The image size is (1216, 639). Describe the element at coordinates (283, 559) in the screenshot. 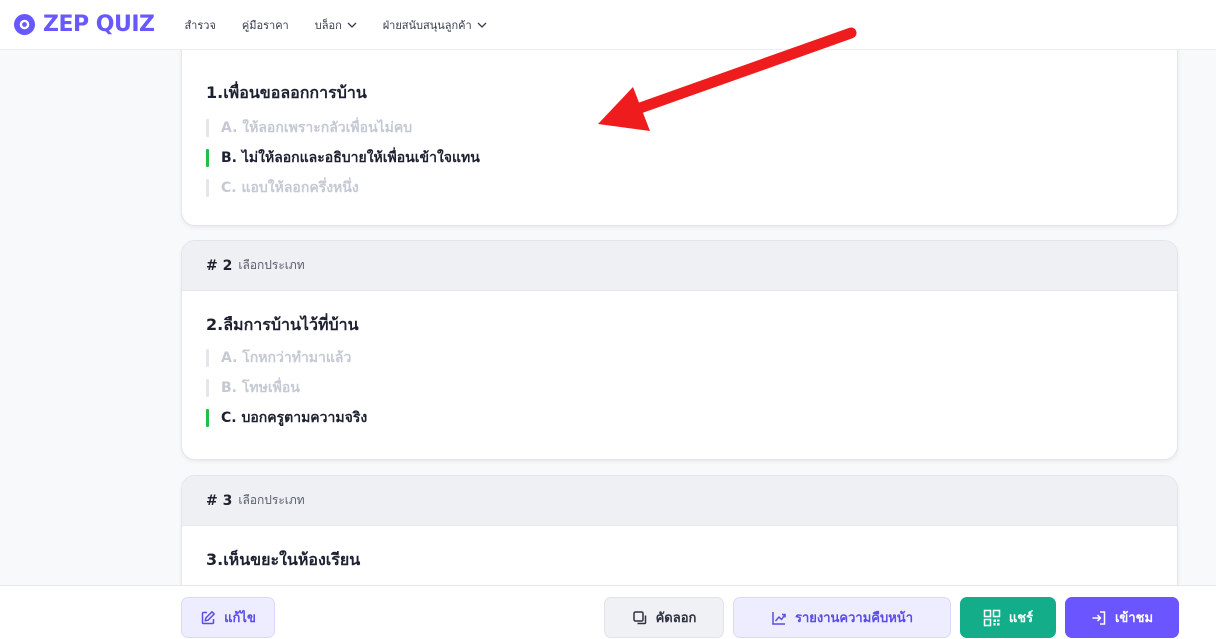

I see `question-title: 3.เห็นขยะในห้องเรียน` at that location.